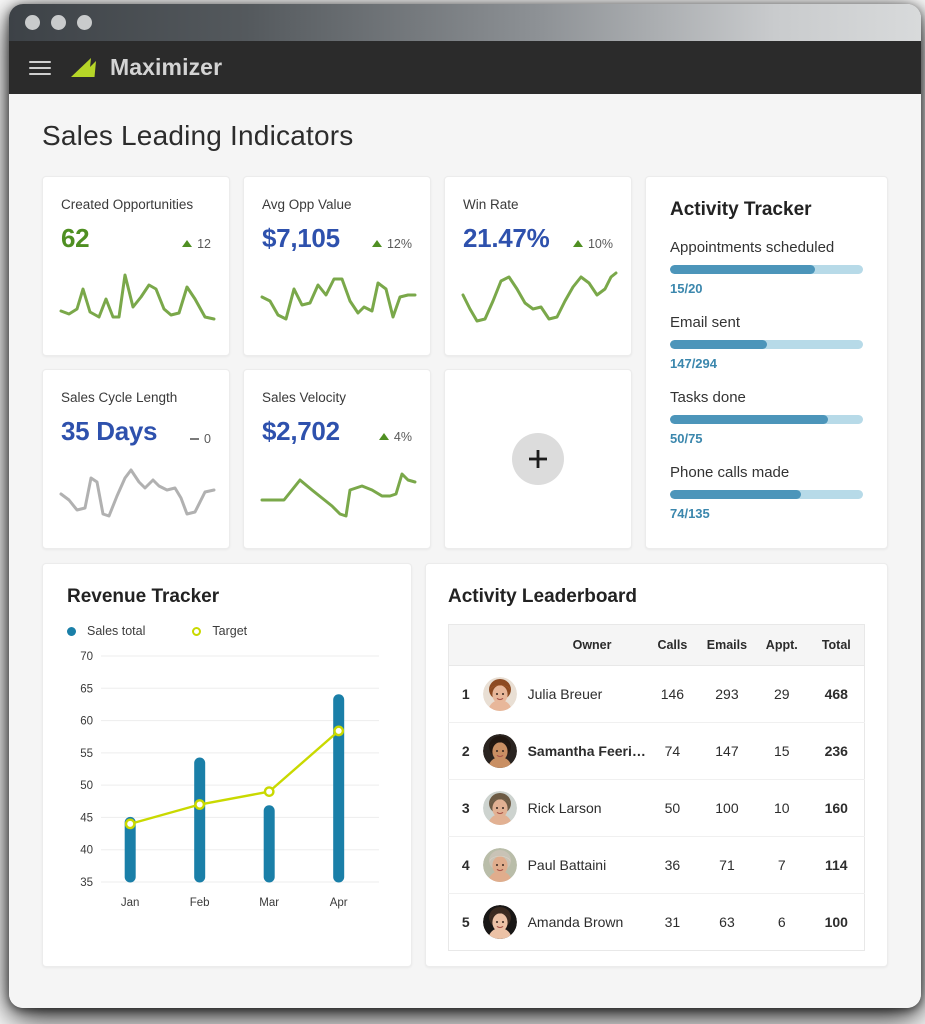 This screenshot has height=1024, width=925. Describe the element at coordinates (672, 808) in the screenshot. I see `row-calls: 50` at that location.